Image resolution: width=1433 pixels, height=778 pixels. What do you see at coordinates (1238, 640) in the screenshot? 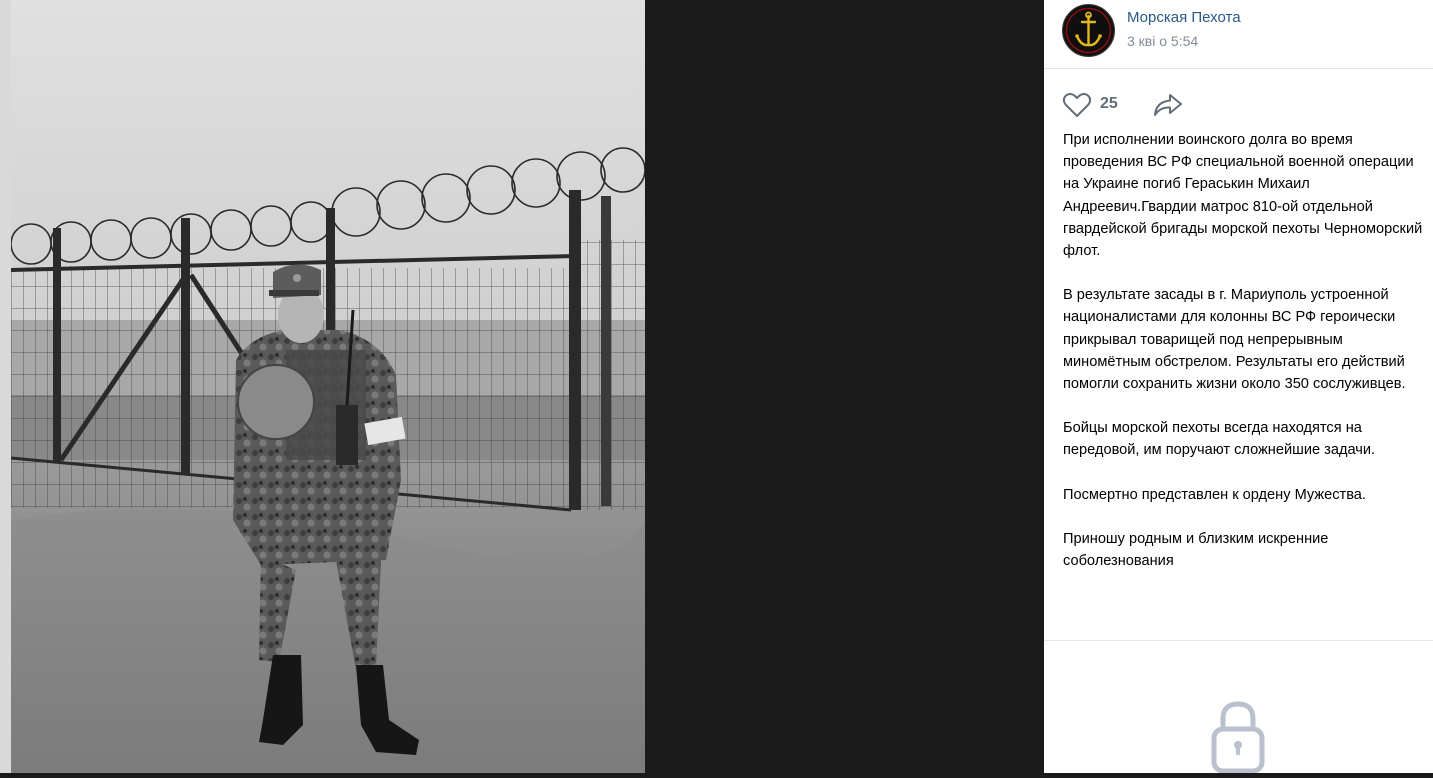
I see `comments-divider` at bounding box center [1238, 640].